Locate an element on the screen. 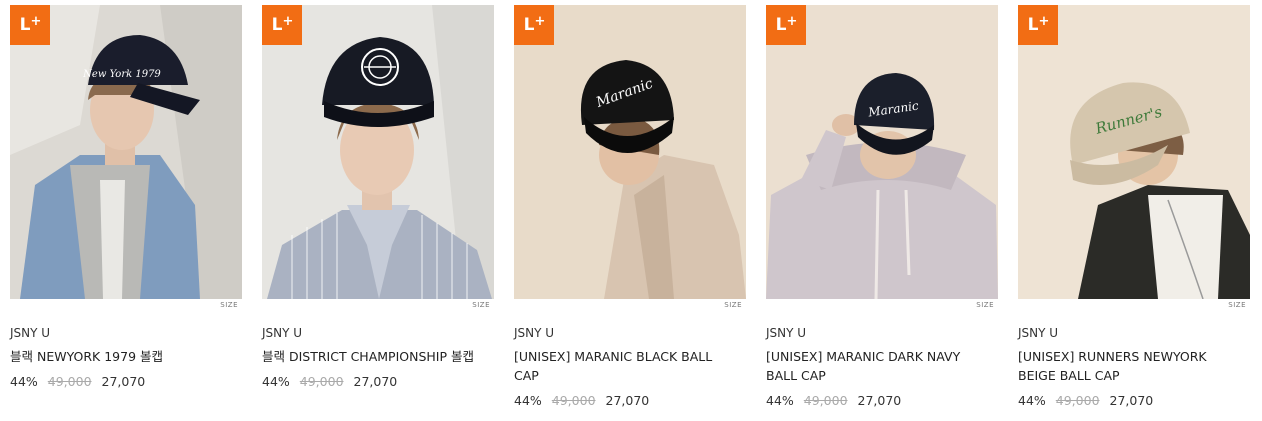 The width and height of the screenshot is (1262, 421). product-image: New York 1979 L + is located at coordinates (126, 152).